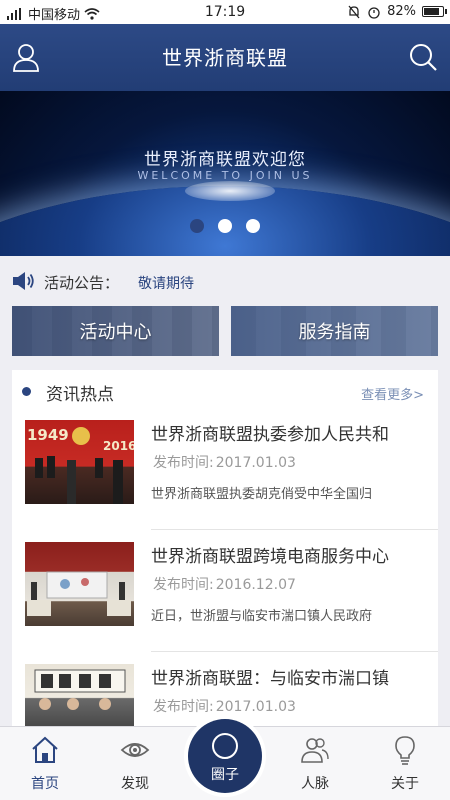 The width and height of the screenshot is (450, 800). I want to click on home-icon, so click(45, 749).